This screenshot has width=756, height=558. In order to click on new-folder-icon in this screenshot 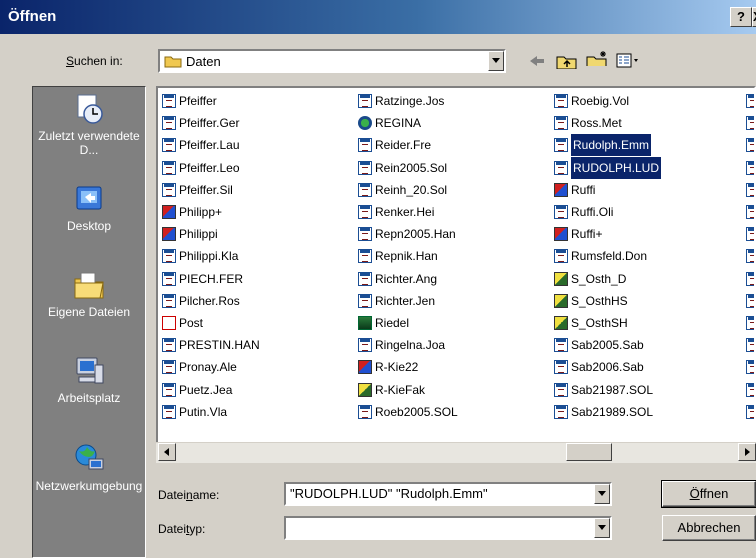, I will do `click(598, 58)`.